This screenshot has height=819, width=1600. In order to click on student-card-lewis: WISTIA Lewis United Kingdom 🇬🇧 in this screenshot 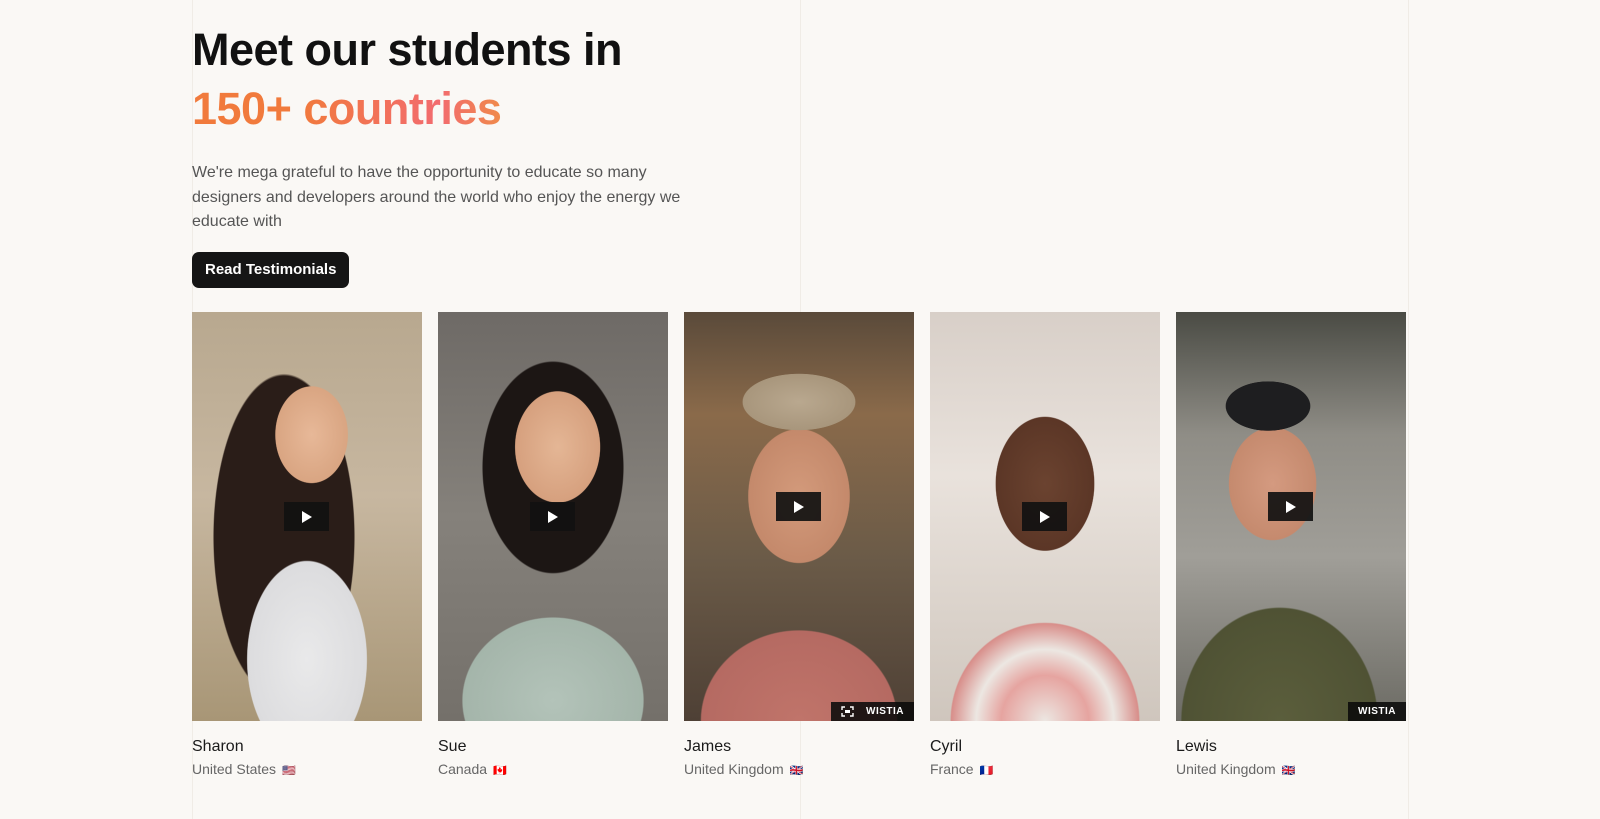, I will do `click(1291, 546)`.